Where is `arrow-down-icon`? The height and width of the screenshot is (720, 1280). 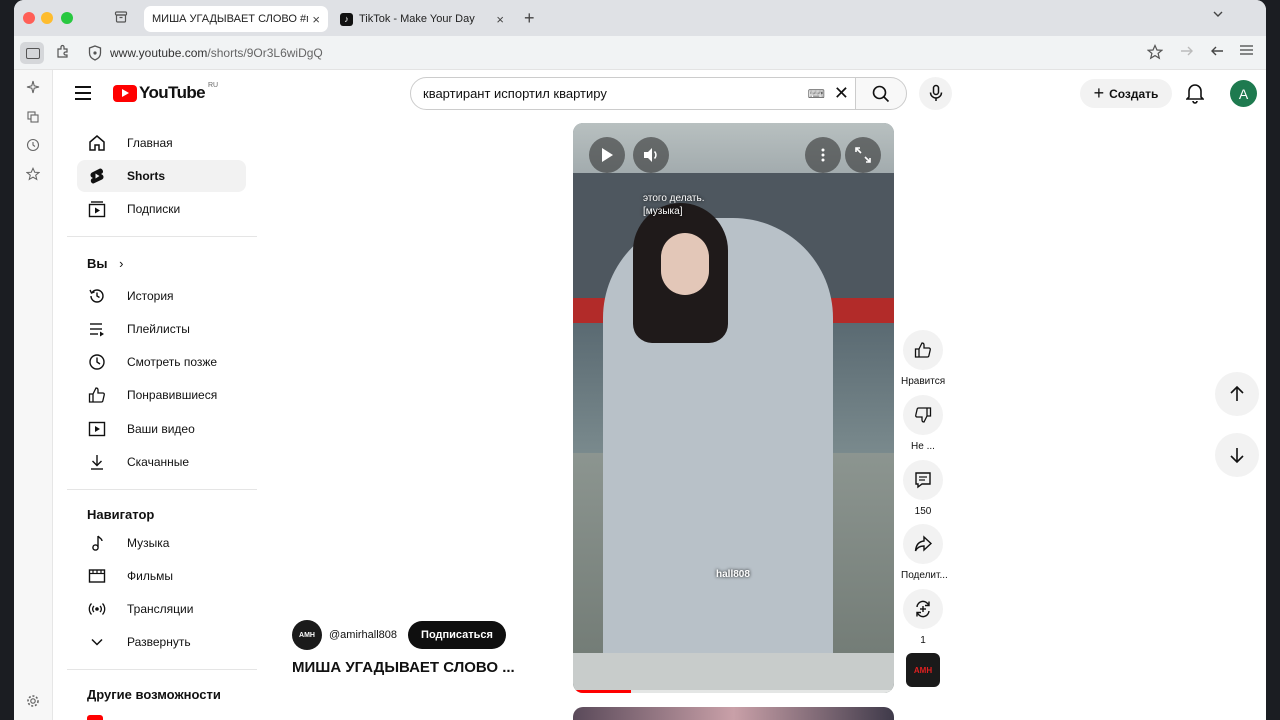
arrow-down-icon is located at coordinates (1237, 456).